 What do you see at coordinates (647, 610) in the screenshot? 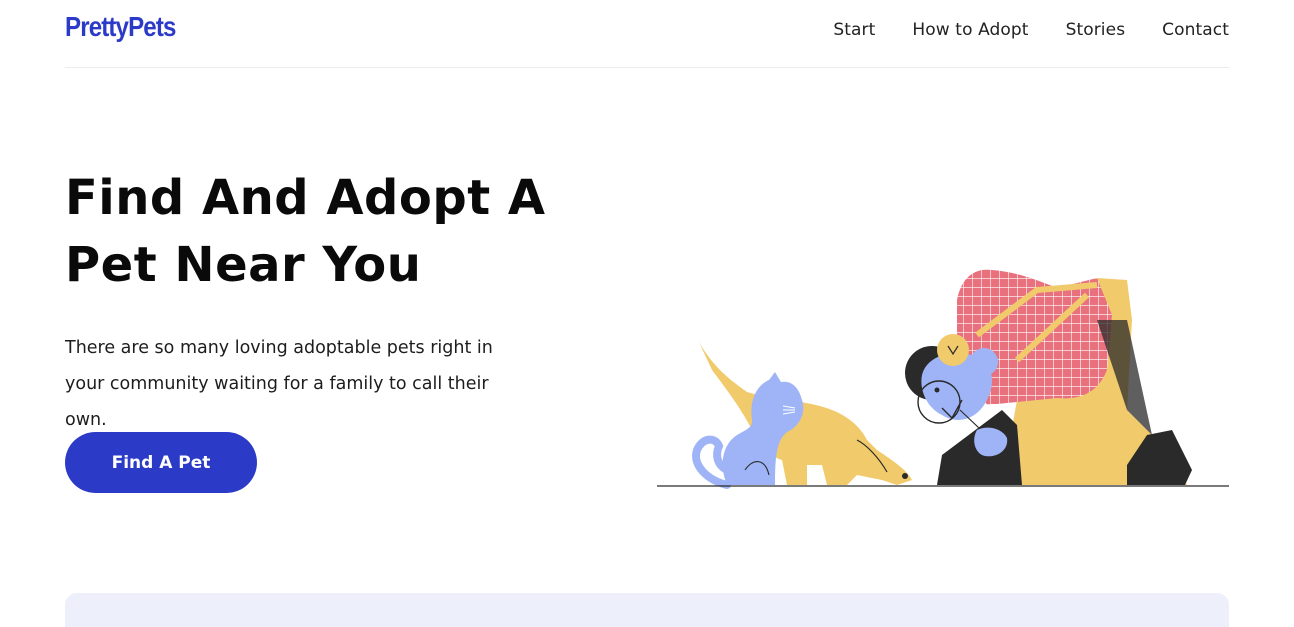
I see `bottom-panel` at bounding box center [647, 610].